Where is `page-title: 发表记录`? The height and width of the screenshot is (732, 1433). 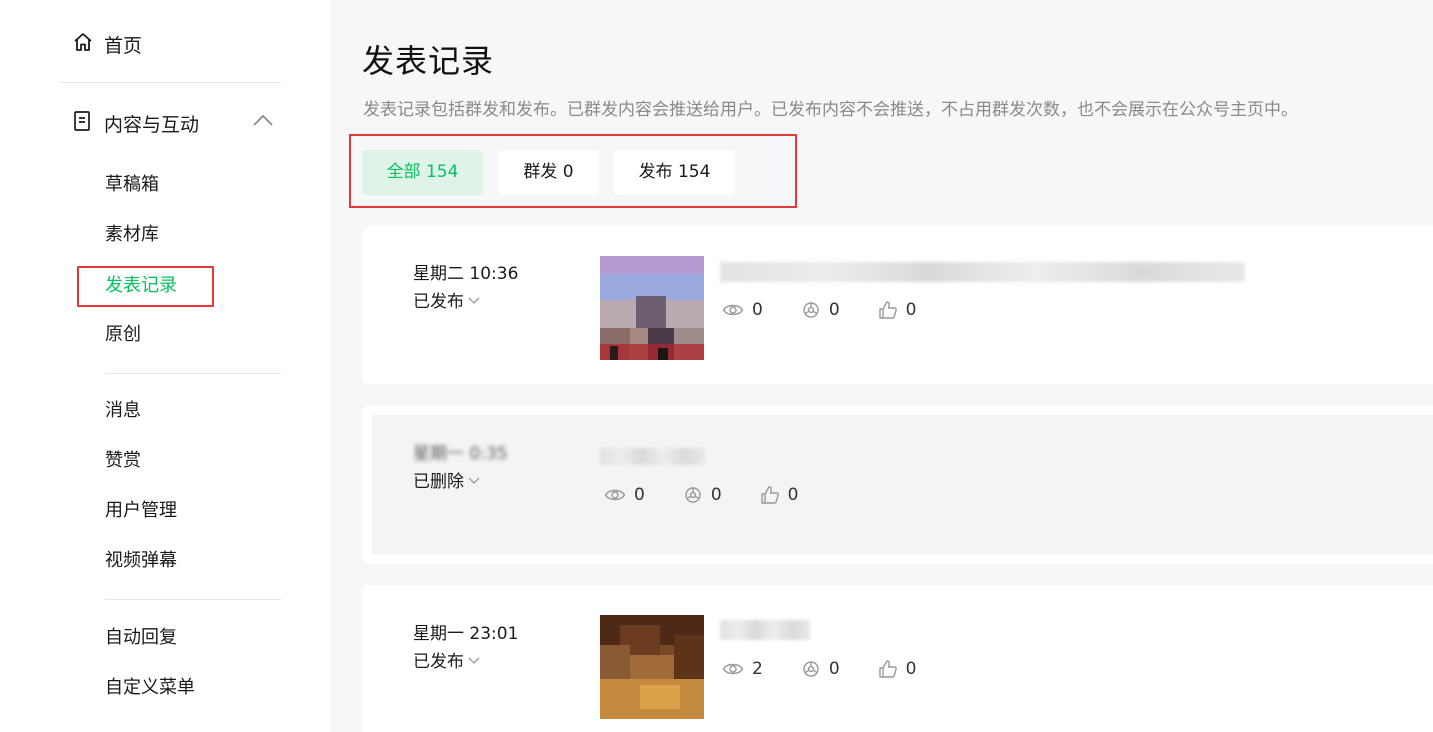
page-title: 发表记录 is located at coordinates (428, 61).